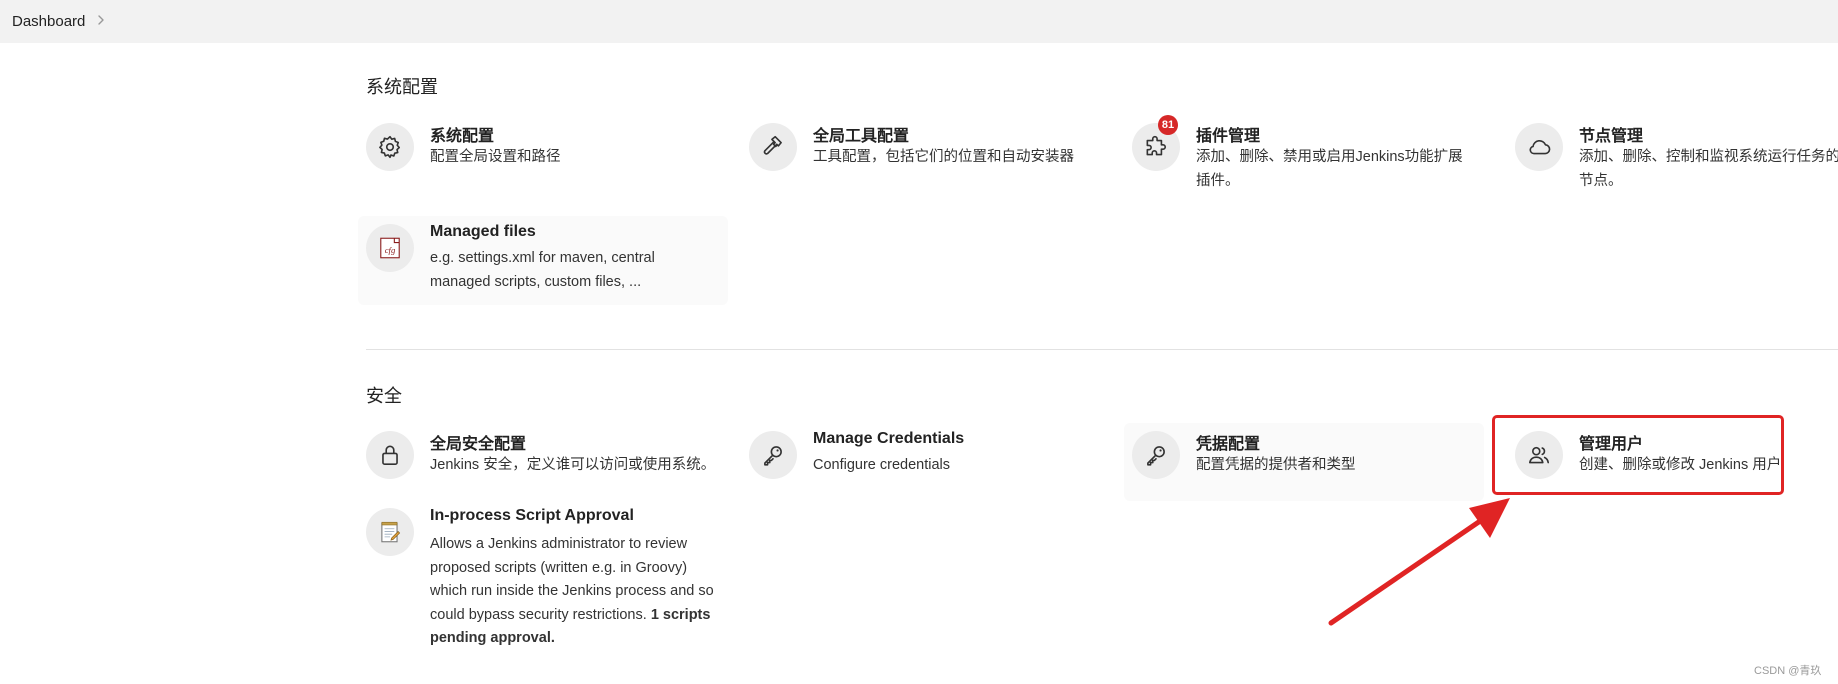  What do you see at coordinates (889, 438) in the screenshot?
I see `card-title: Manage Credentials` at bounding box center [889, 438].